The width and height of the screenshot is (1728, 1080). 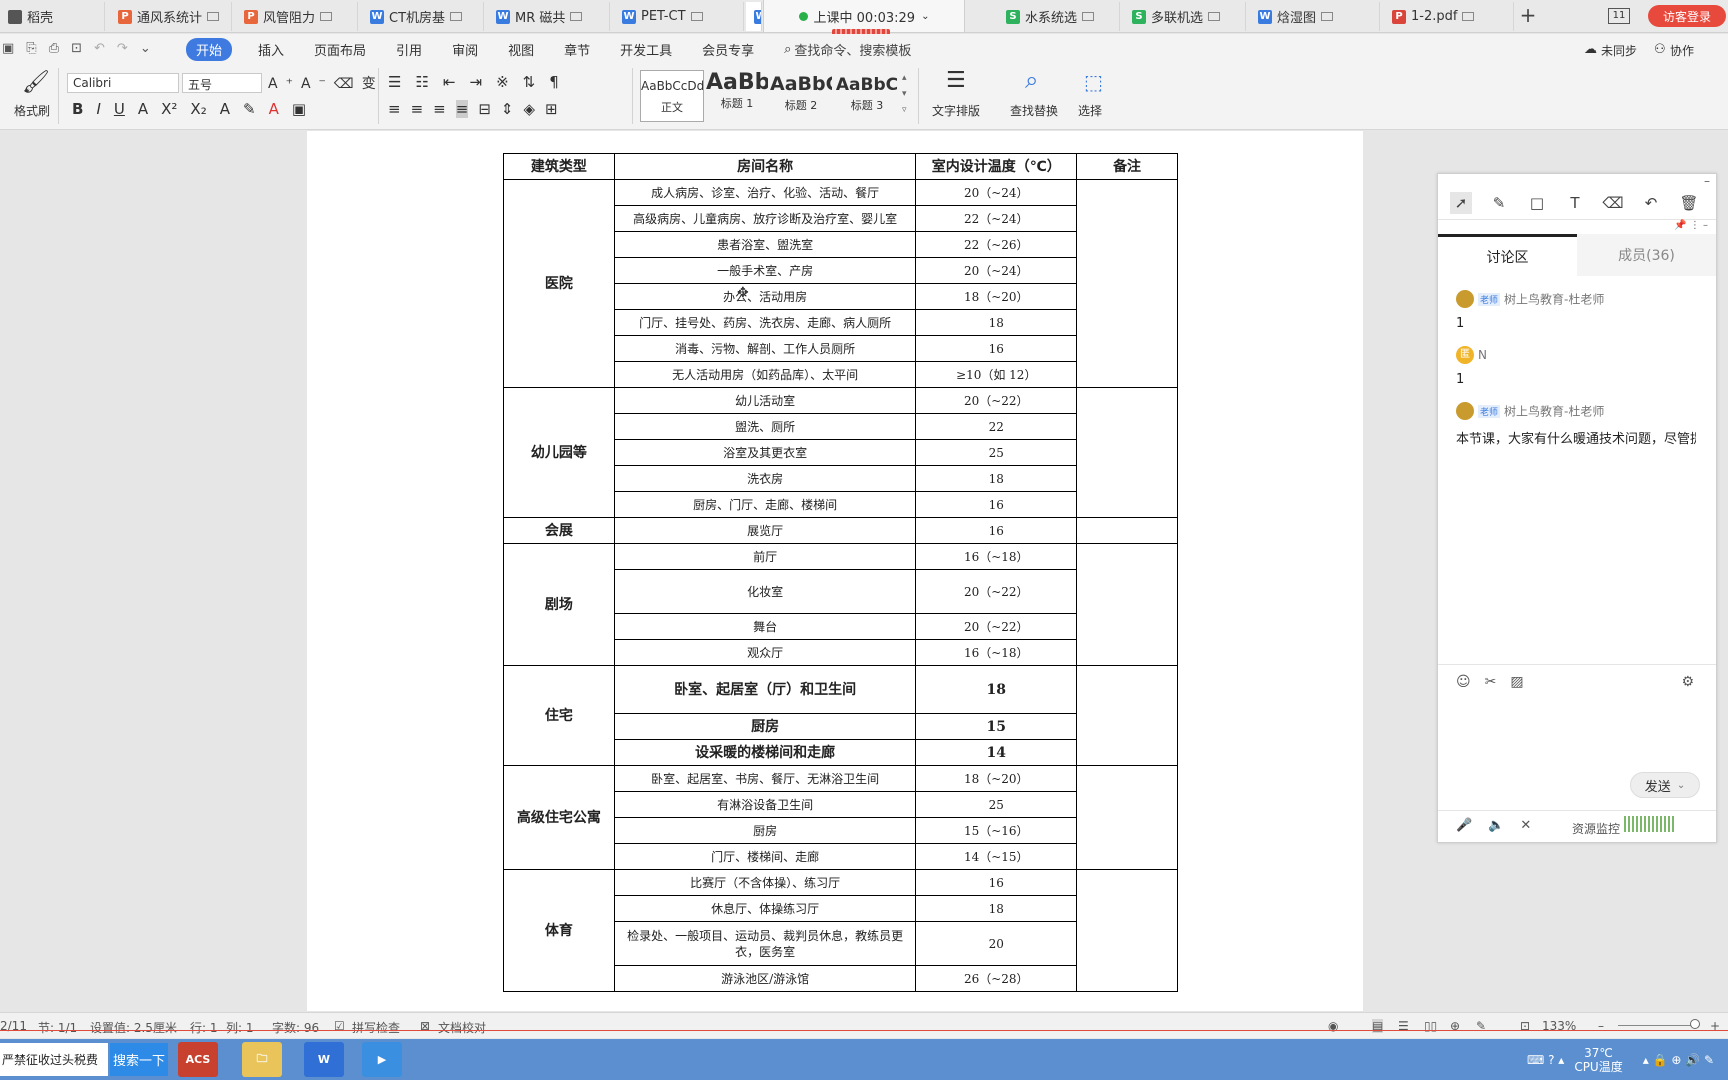 I want to click on text-tool-icon: T, so click(x=1575, y=203).